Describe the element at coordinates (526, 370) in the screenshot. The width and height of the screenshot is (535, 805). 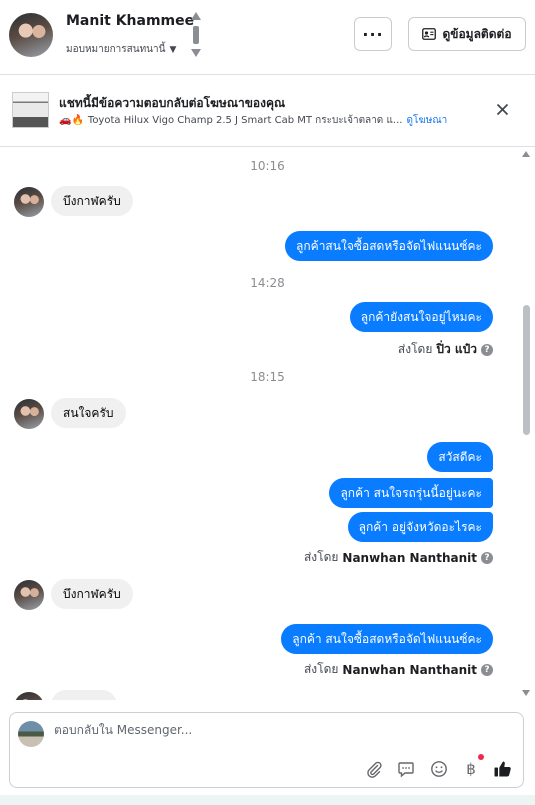
I see `scrollbar-thumb` at that location.